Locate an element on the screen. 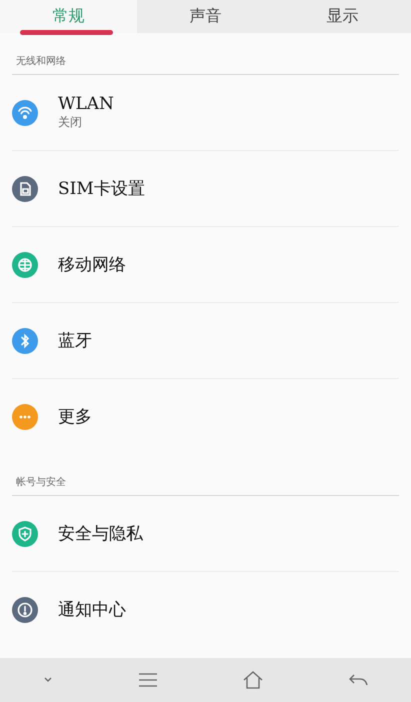 Image resolution: width=411 pixels, height=702 pixels. setting-label: 移动网络 is located at coordinates (92, 265).